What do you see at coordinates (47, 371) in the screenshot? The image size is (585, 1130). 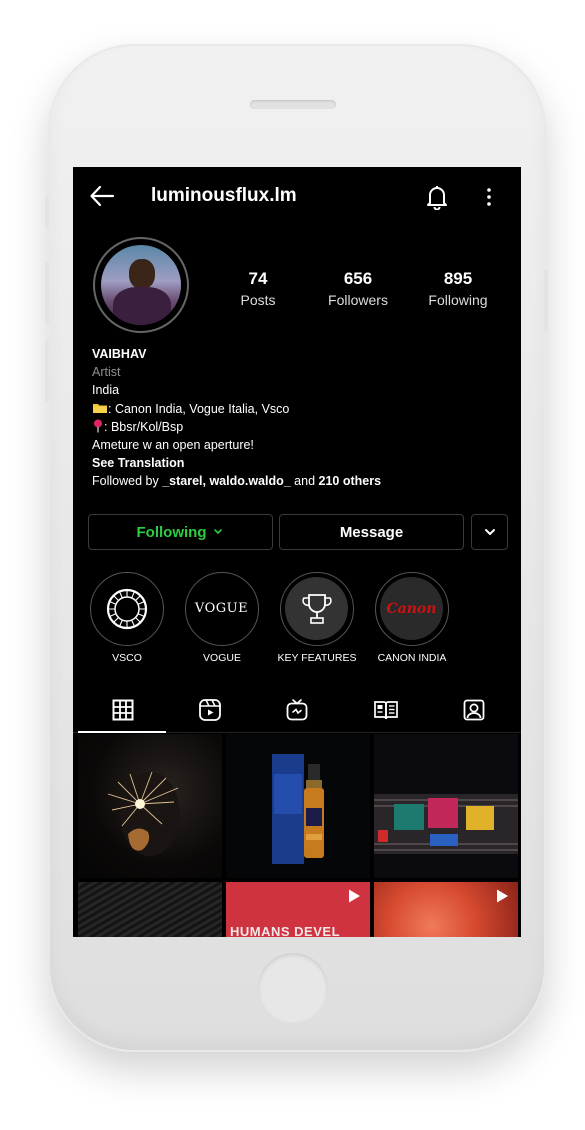 I see `volume-down-button` at bounding box center [47, 371].